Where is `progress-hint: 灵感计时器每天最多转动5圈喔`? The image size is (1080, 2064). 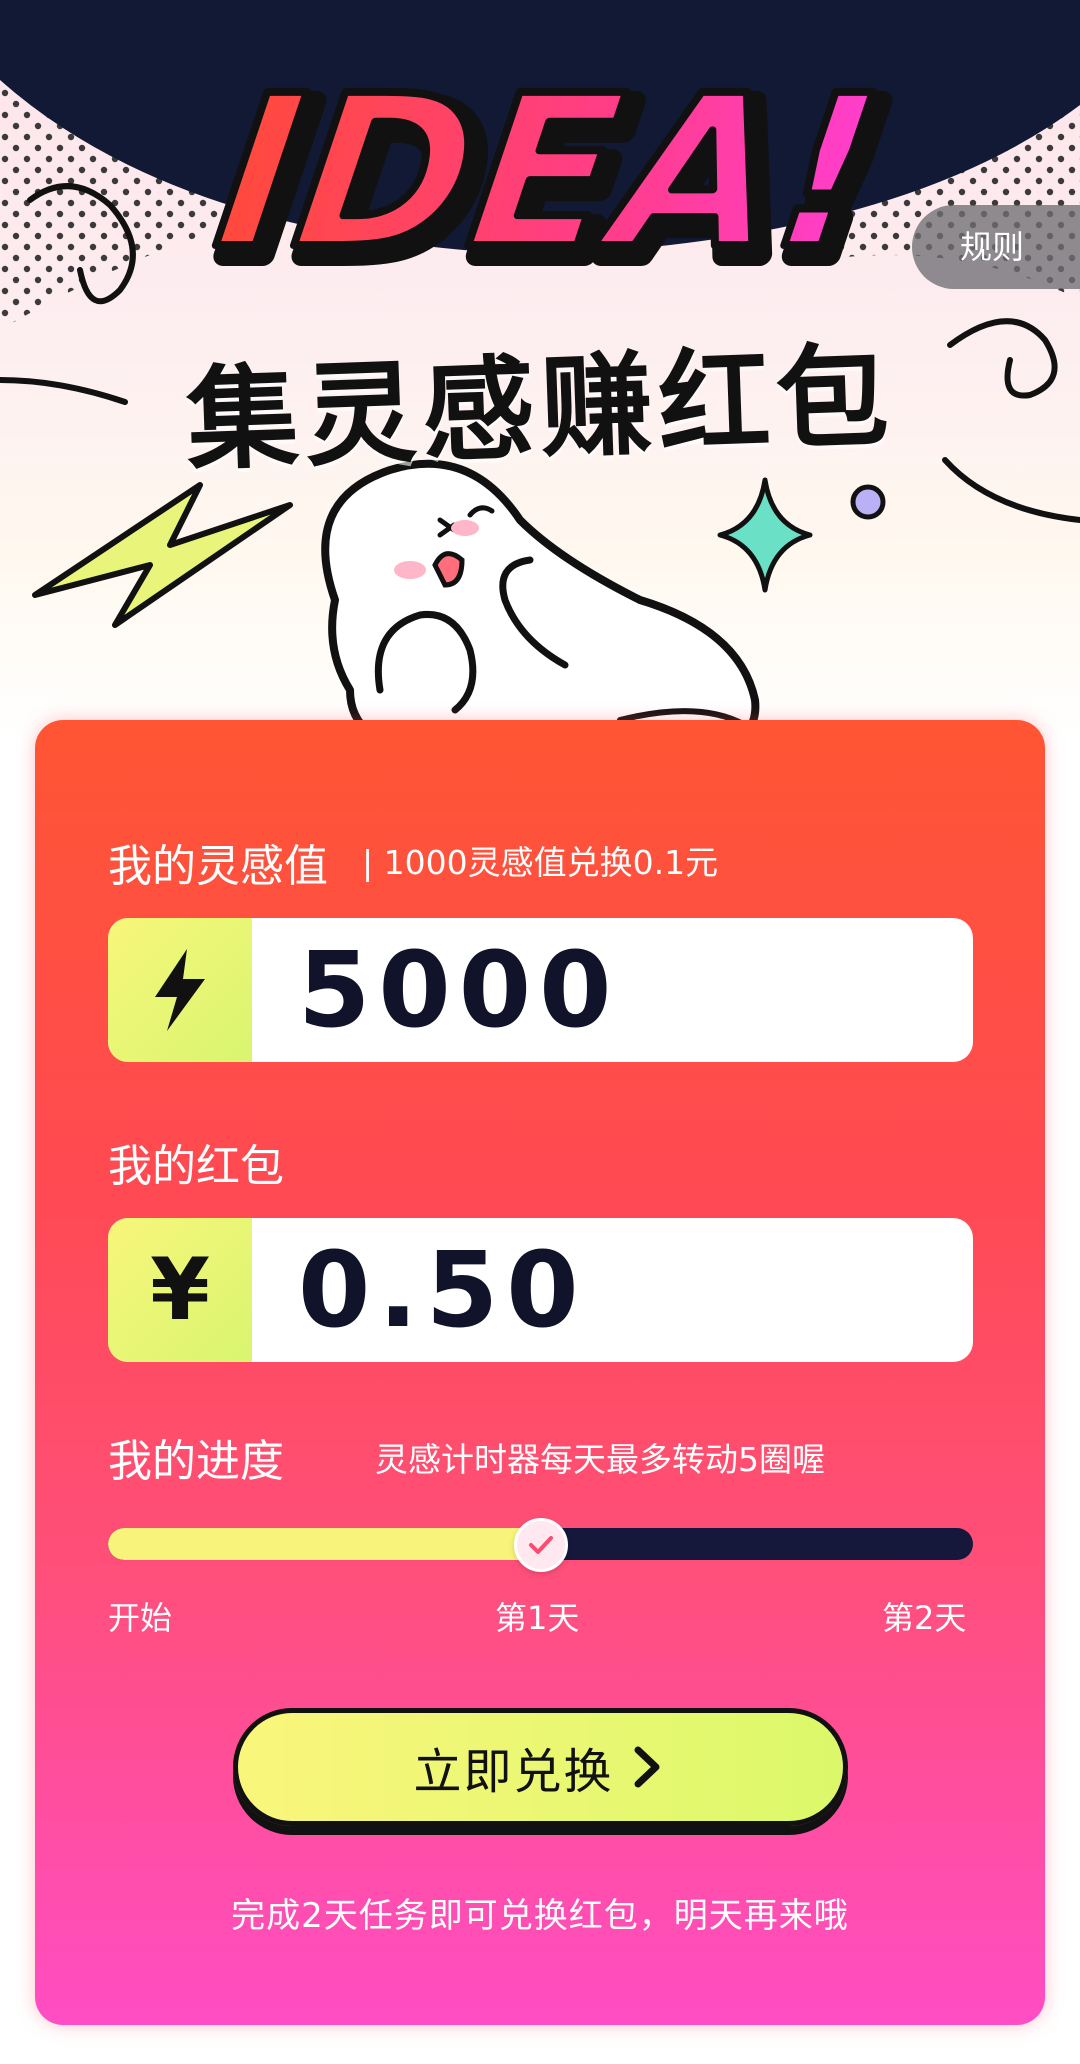 progress-hint: 灵感计时器每天最多转动5圈喔 is located at coordinates (600, 1459).